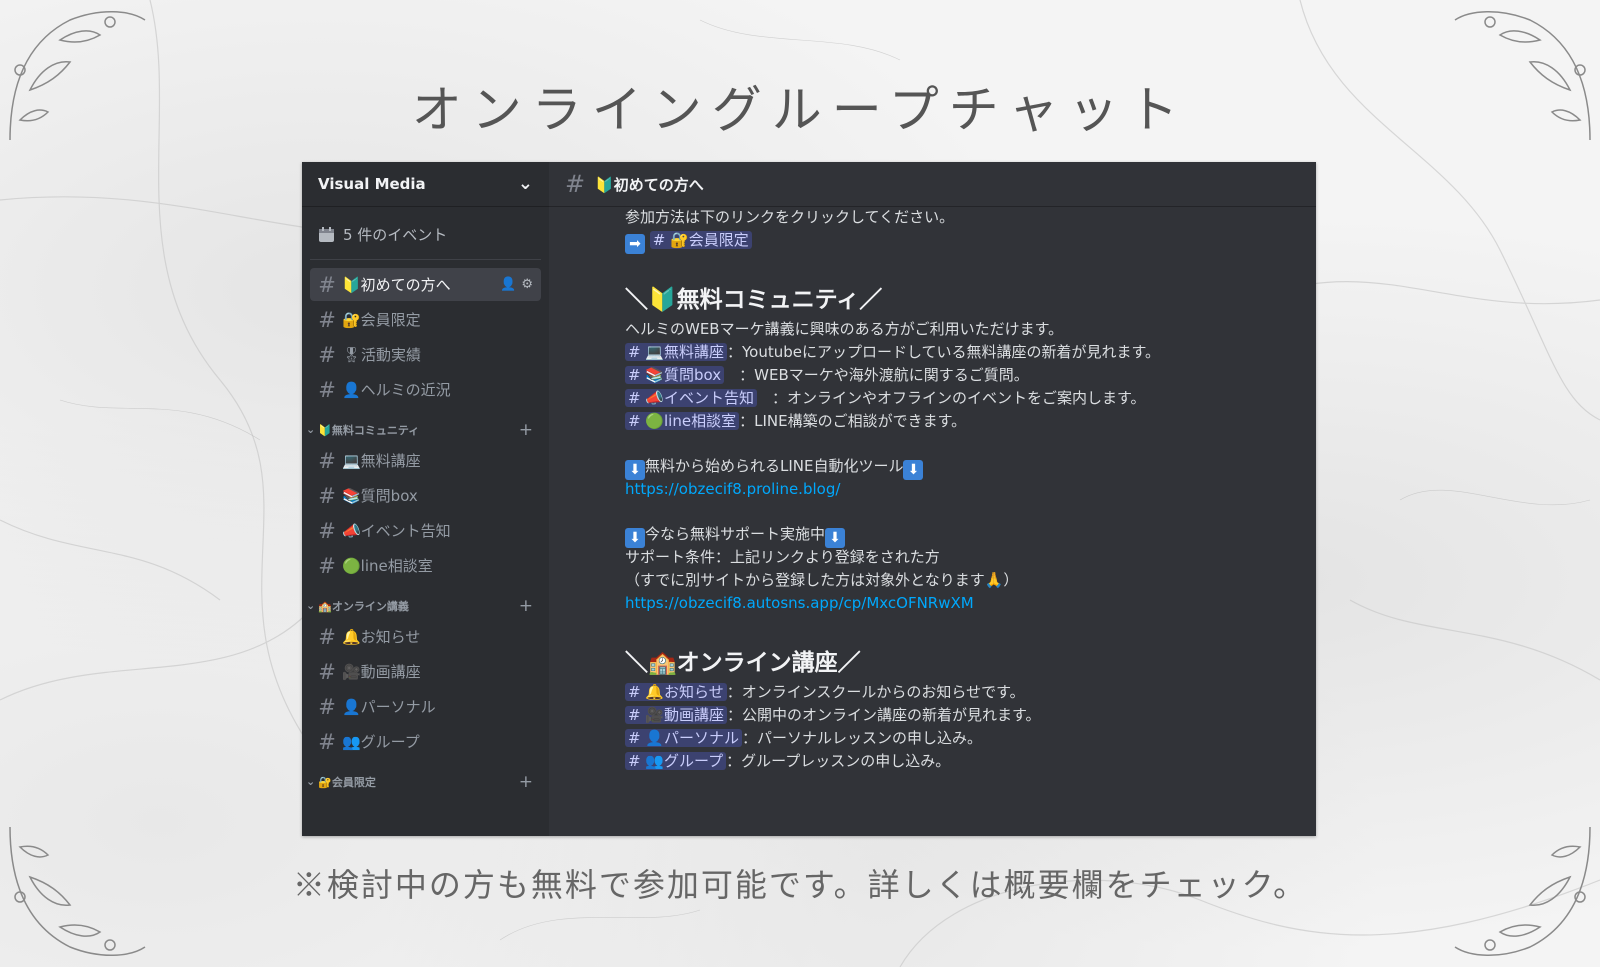  What do you see at coordinates (396, 531) in the screenshot?
I see `channel-label: 📣イベント告知` at bounding box center [396, 531].